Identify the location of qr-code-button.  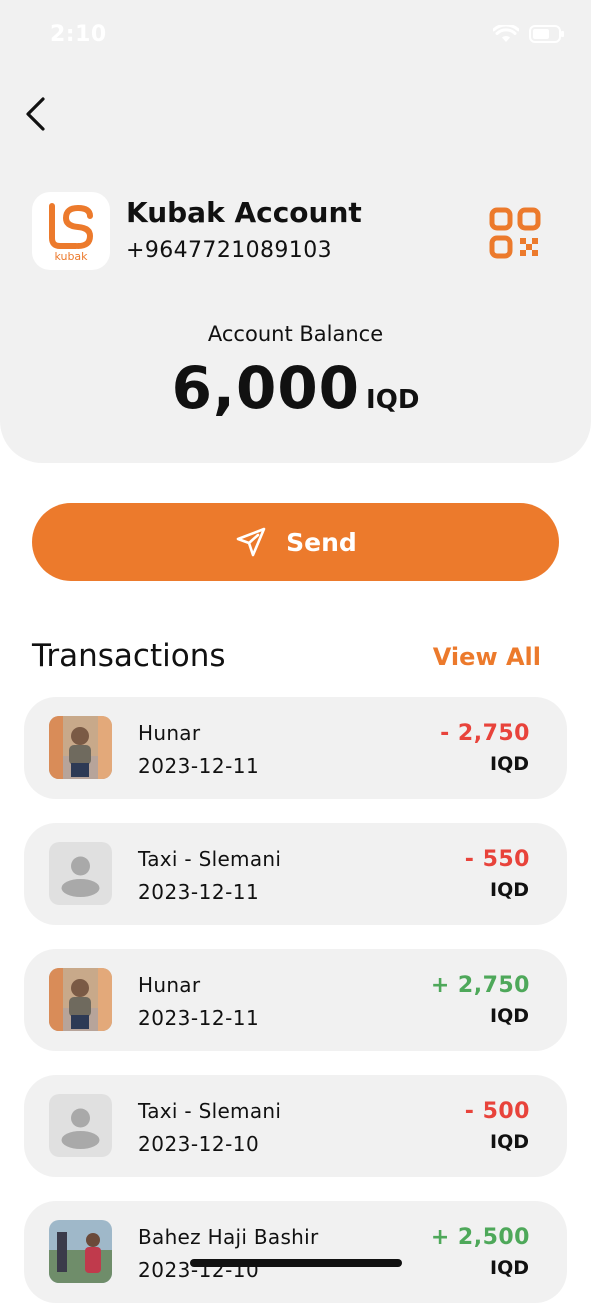
(515, 233).